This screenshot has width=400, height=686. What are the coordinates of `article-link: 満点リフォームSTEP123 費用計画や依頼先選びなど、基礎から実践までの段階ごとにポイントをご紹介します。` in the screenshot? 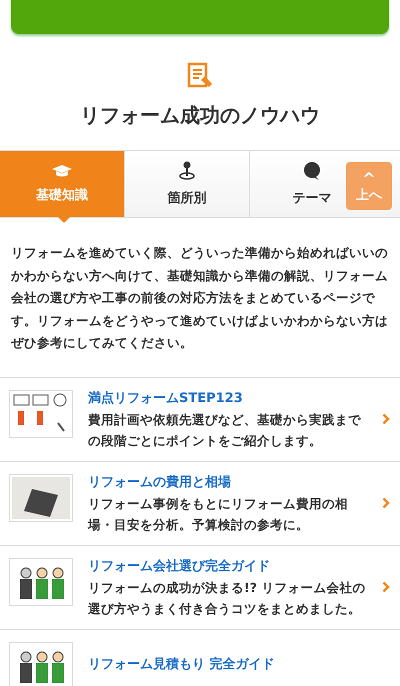 It's located at (200, 420).